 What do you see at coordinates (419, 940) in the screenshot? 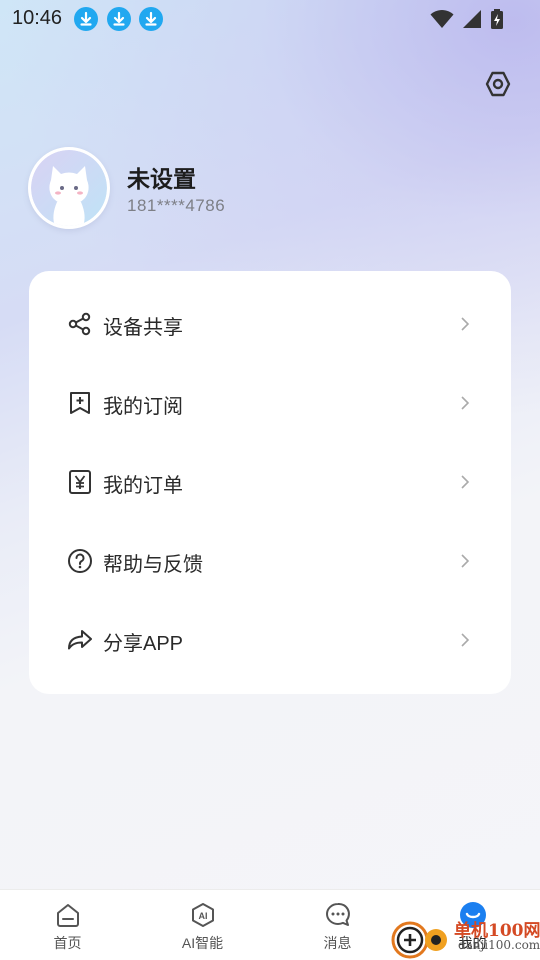
I see `watermark-logo-icon` at bounding box center [419, 940].